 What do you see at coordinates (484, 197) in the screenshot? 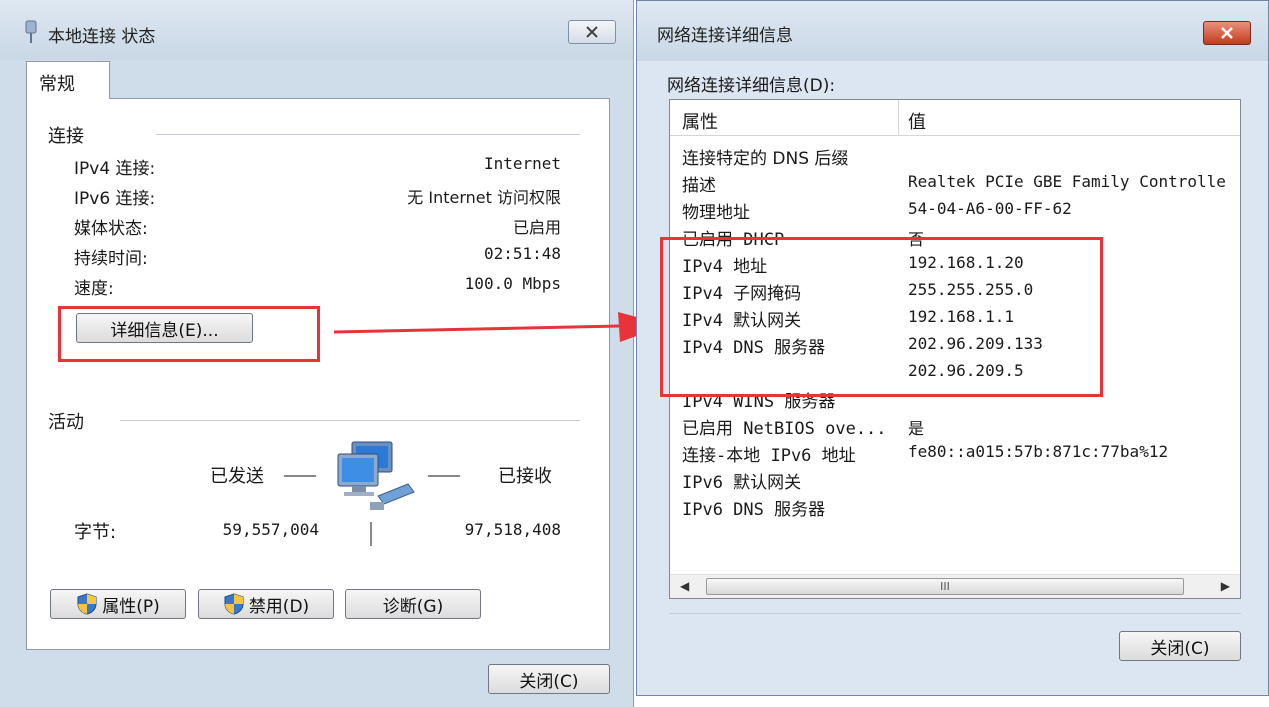
I see `ipv6-connection-value: 无 Internet 访问权限` at bounding box center [484, 197].